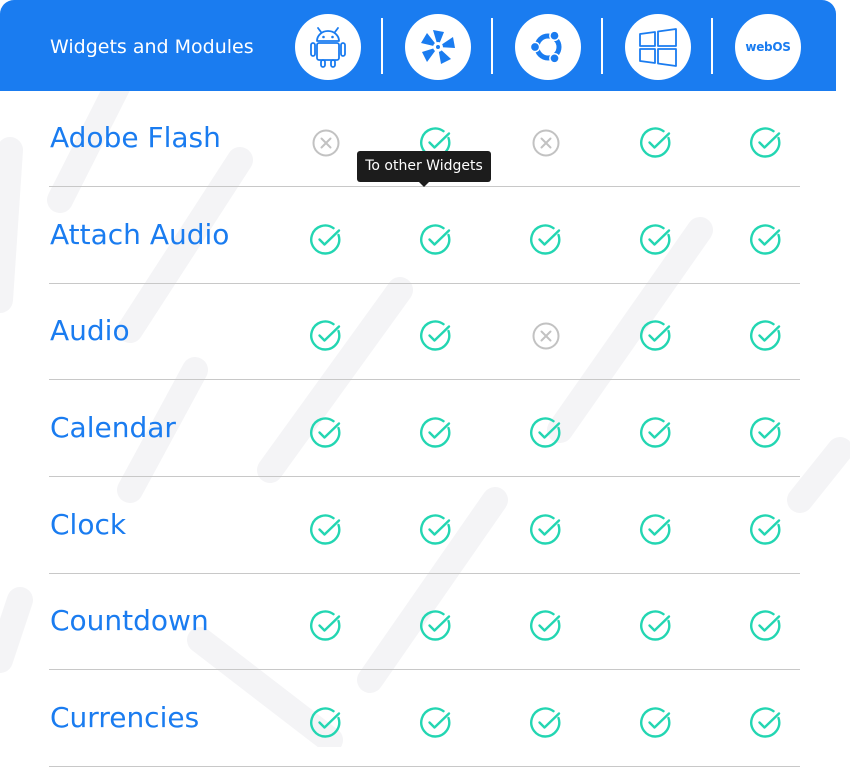 This screenshot has height=767, width=850. I want to click on row-label: Clock, so click(88, 524).